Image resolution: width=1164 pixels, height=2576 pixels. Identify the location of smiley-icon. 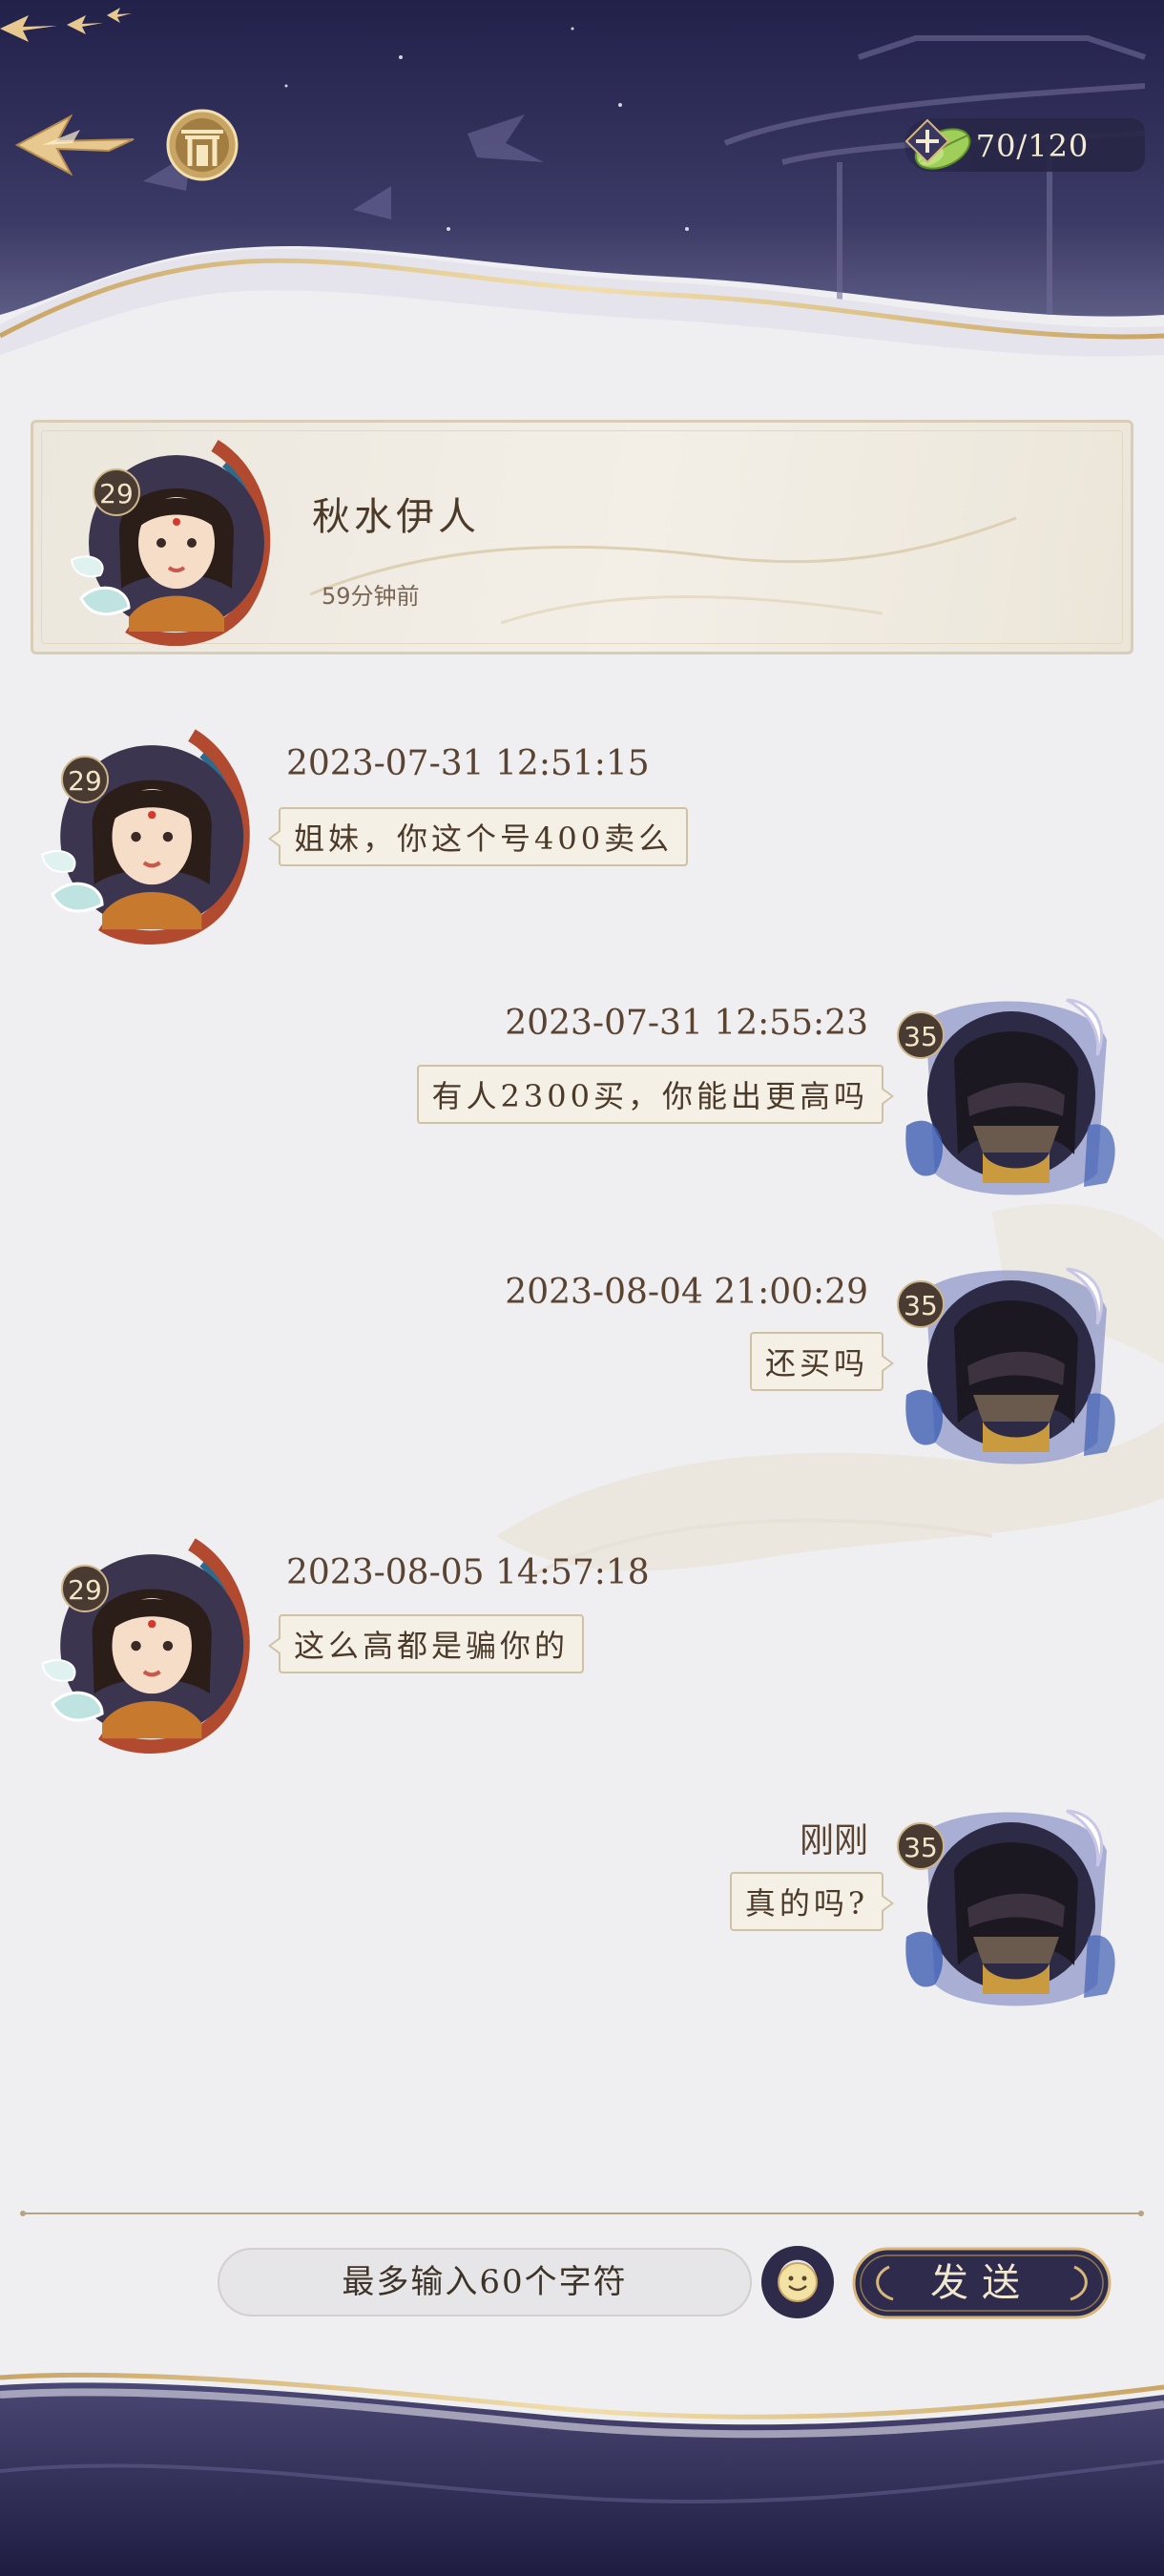
(798, 2282).